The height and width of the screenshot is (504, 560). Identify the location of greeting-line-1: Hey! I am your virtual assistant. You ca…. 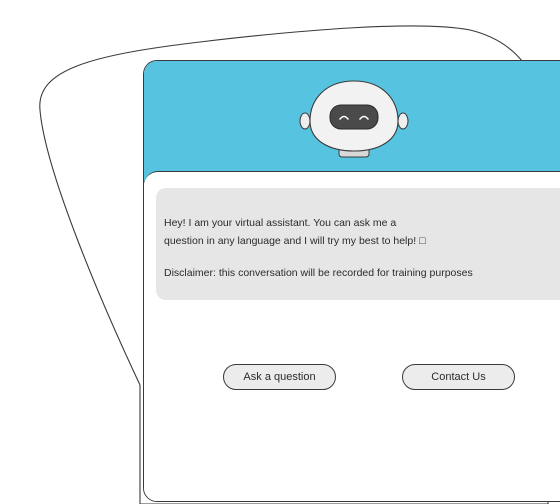
(280, 223).